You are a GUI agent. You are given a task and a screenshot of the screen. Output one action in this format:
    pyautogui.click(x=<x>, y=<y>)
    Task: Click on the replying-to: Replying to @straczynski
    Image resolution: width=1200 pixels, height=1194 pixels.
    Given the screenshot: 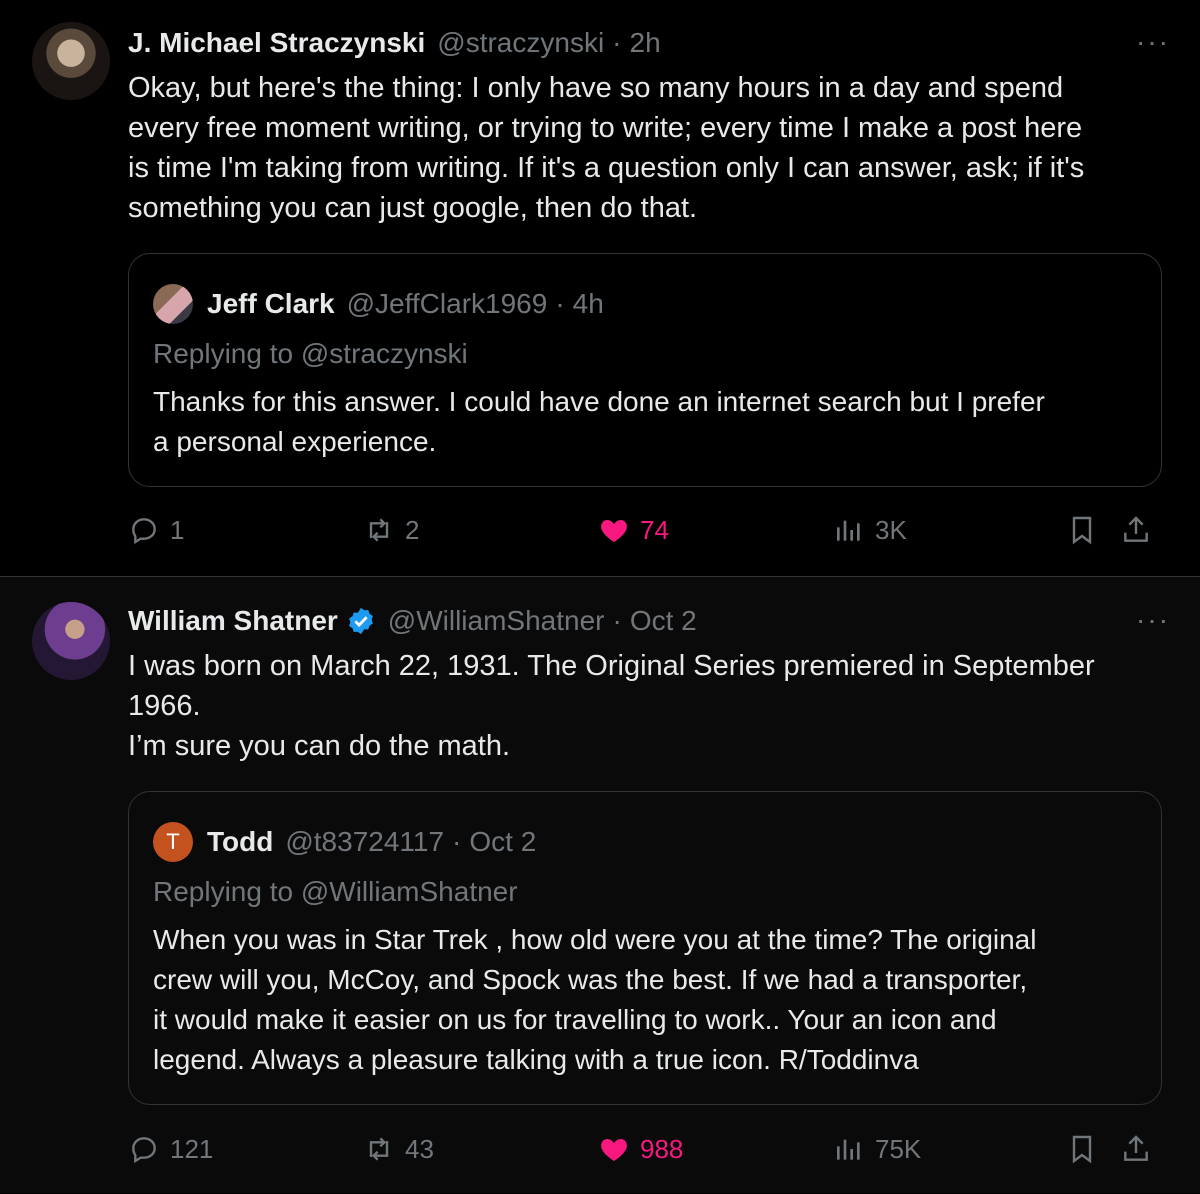 What is the action you would take?
    pyautogui.click(x=310, y=353)
    